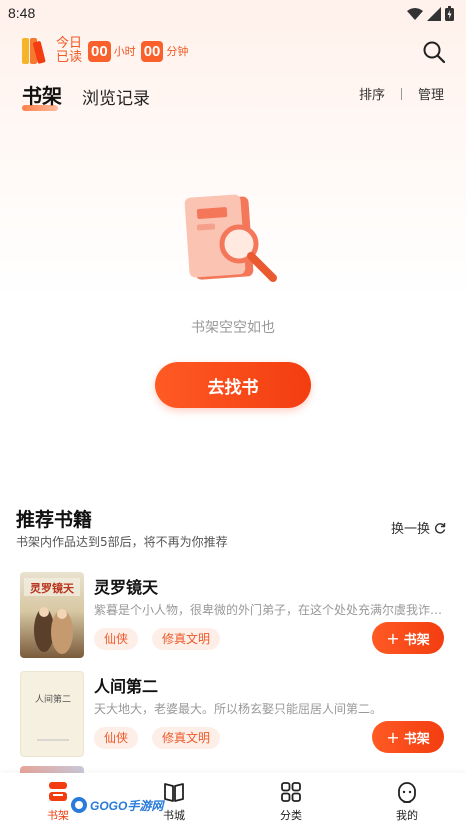  What do you see at coordinates (127, 805) in the screenshot?
I see `watermark-text: GOGO手游网` at bounding box center [127, 805].